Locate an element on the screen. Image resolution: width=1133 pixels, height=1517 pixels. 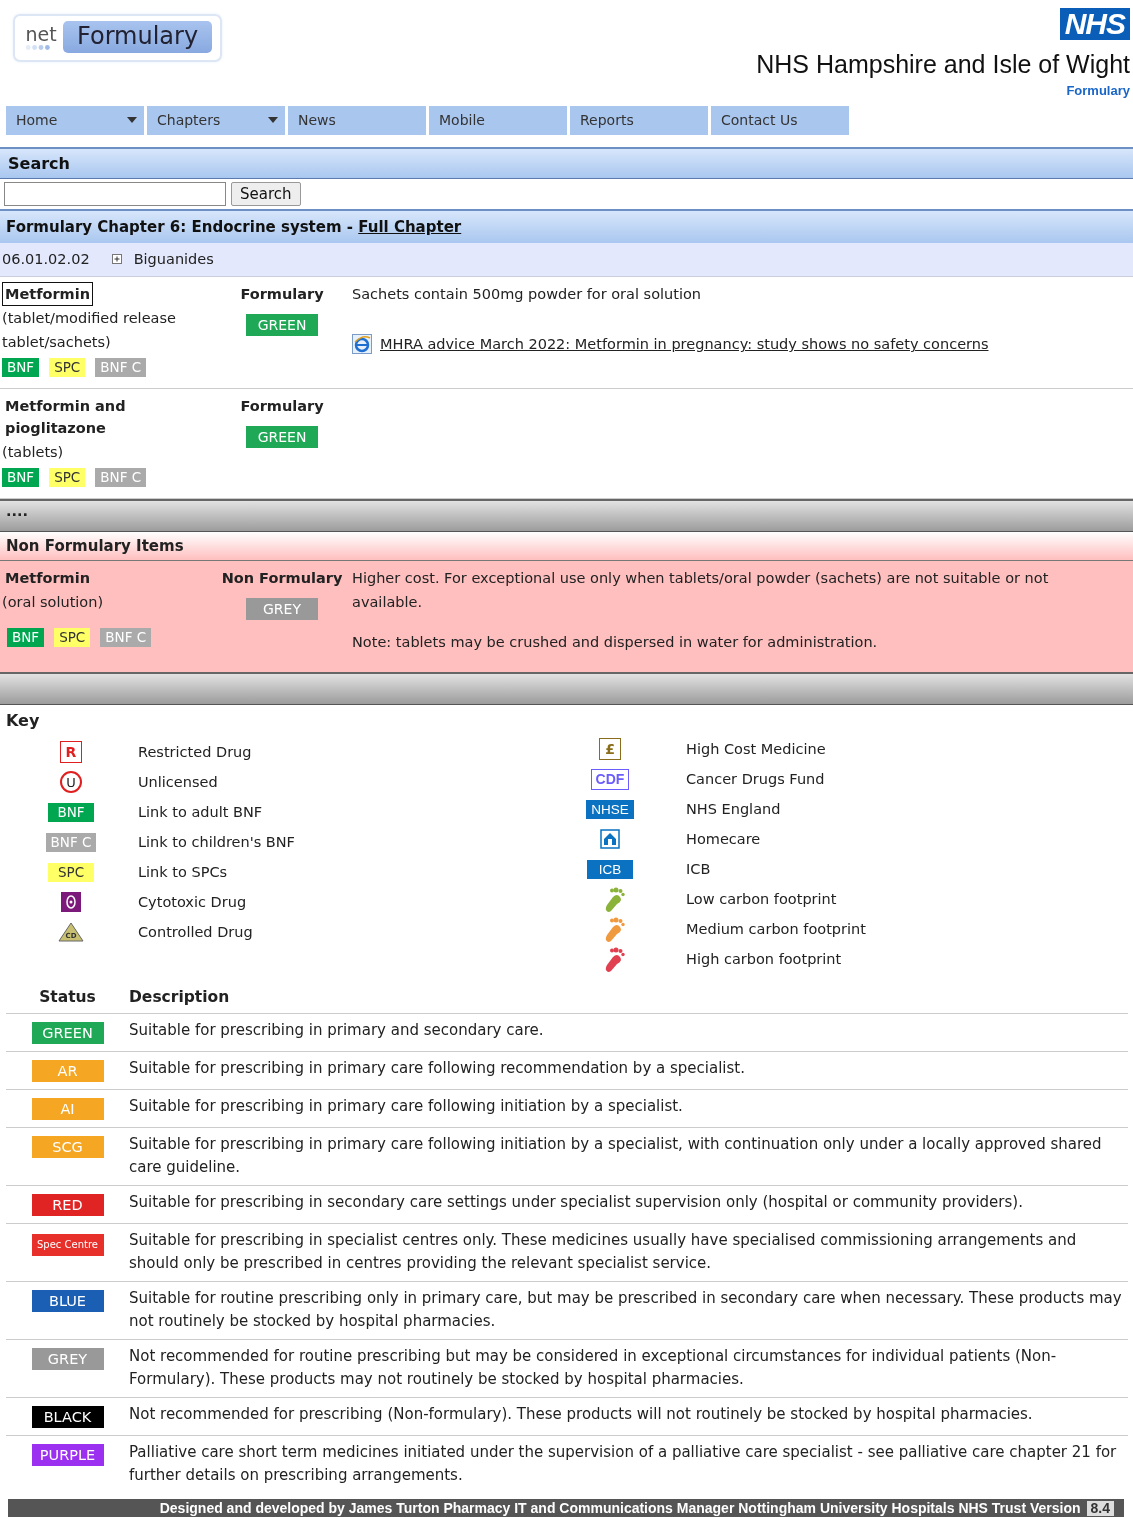
column-header: Description is located at coordinates (628, 999).